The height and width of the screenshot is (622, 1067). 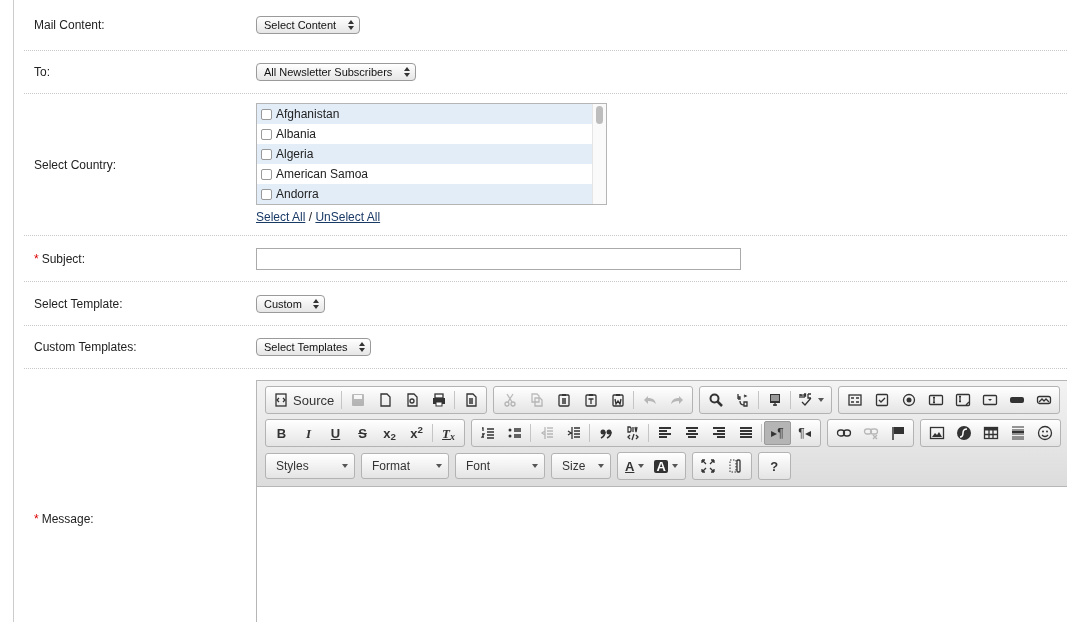 I want to click on checkbox-icon, so click(x=881, y=400).